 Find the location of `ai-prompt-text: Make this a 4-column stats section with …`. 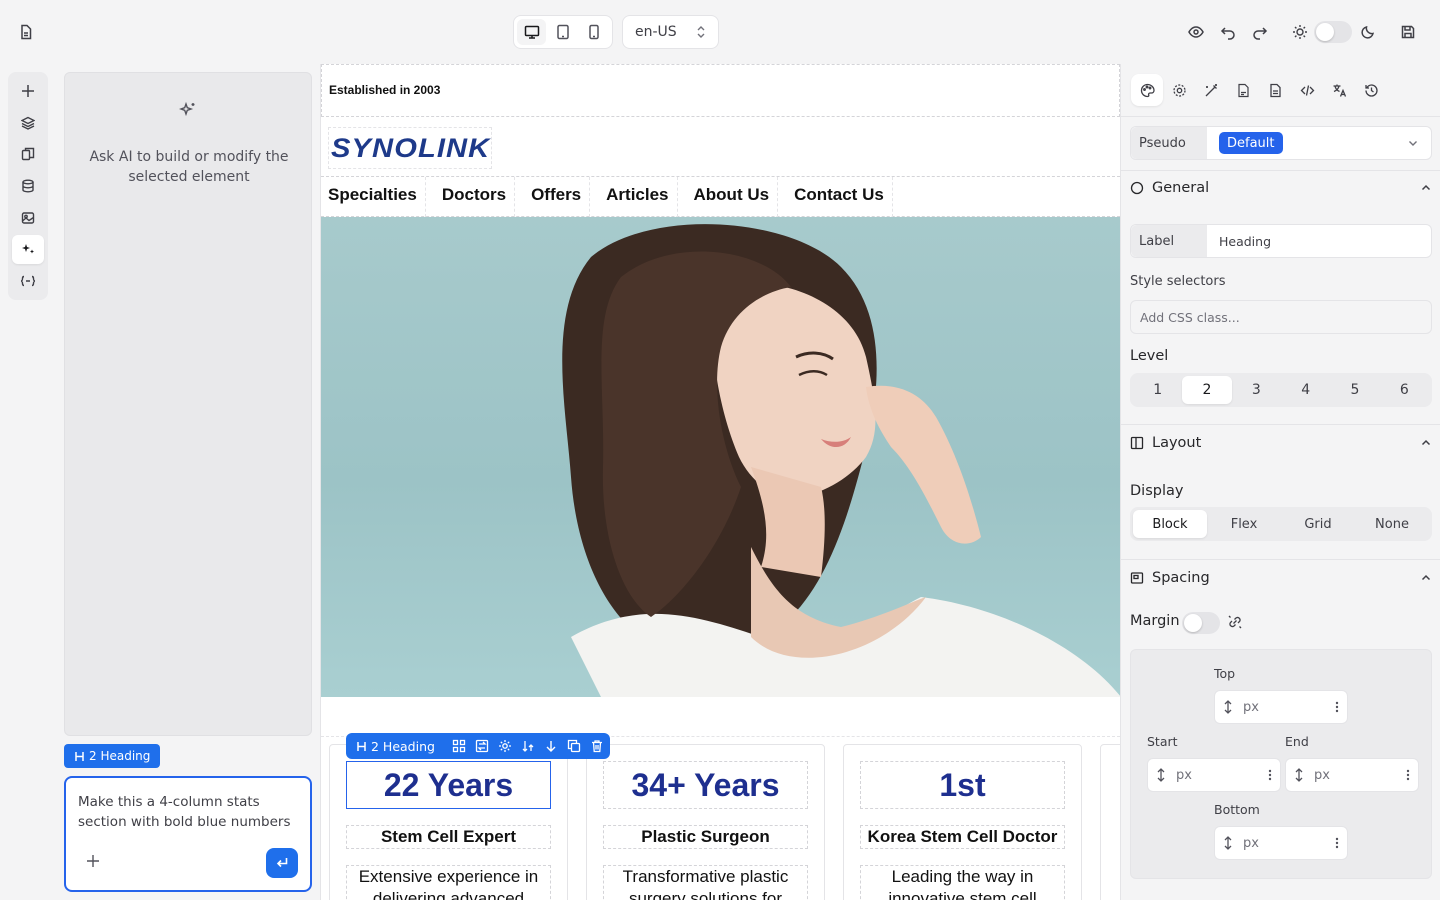

ai-prompt-text: Make this a 4-column stats section with … is located at coordinates (188, 812).